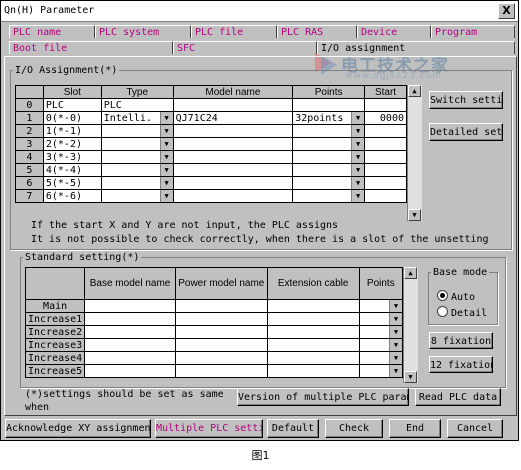  I want to click on tab-plc-file: PLC file, so click(234, 31).